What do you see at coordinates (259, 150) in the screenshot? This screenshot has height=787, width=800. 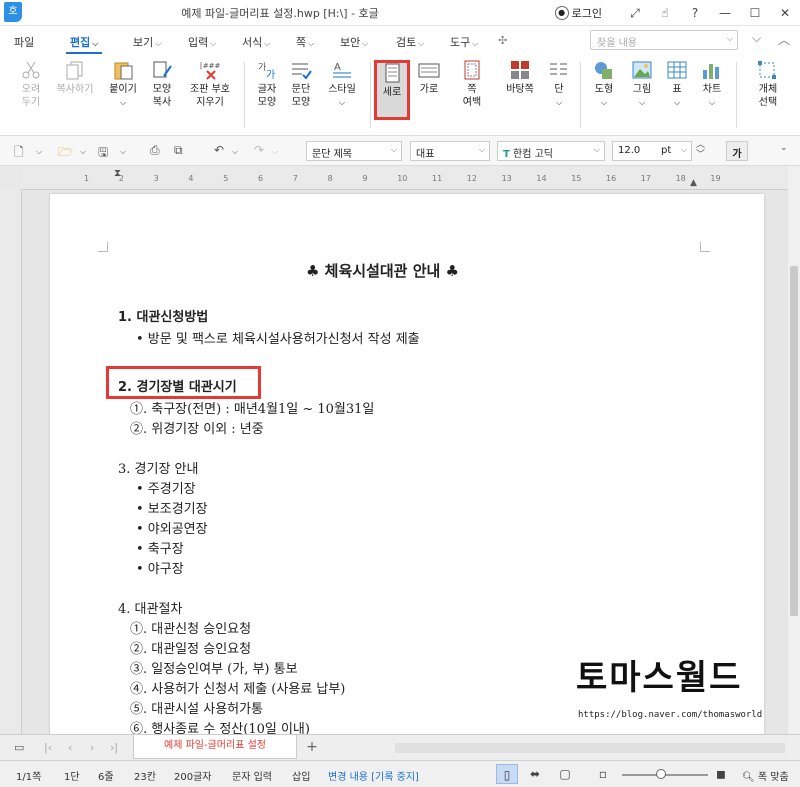 I see `redo-icon: ↷` at bounding box center [259, 150].